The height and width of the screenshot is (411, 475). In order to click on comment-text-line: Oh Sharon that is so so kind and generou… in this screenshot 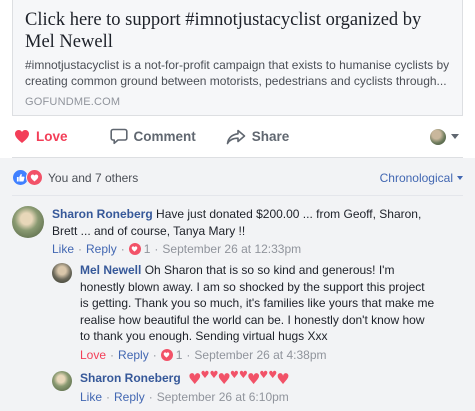, I will do `click(269, 270)`.